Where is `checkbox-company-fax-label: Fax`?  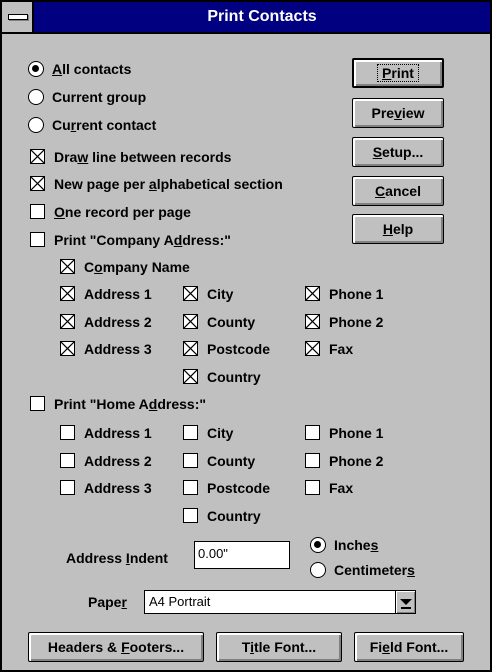
checkbox-company-fax-label: Fax is located at coordinates (341, 349).